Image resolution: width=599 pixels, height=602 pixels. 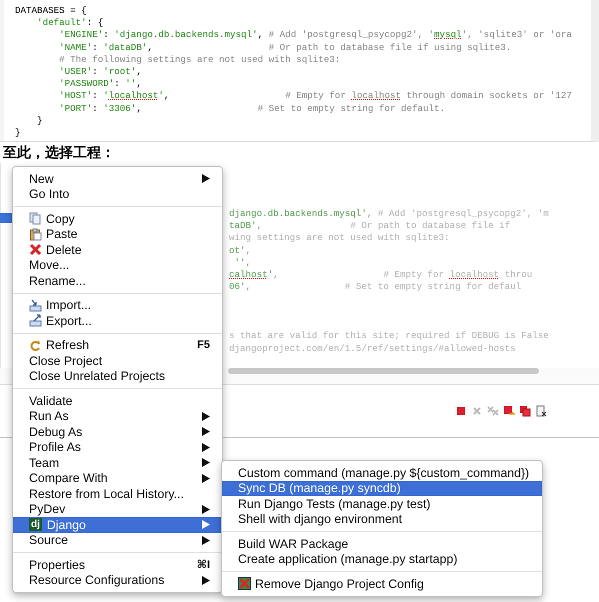 What do you see at coordinates (117, 432) in the screenshot?
I see `menu-item: Debug As` at bounding box center [117, 432].